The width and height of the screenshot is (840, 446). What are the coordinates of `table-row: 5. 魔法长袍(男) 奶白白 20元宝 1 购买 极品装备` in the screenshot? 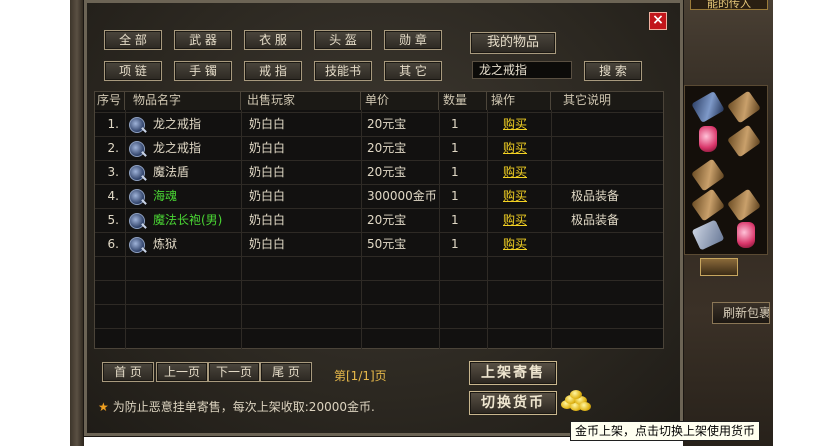 It's located at (379, 220).